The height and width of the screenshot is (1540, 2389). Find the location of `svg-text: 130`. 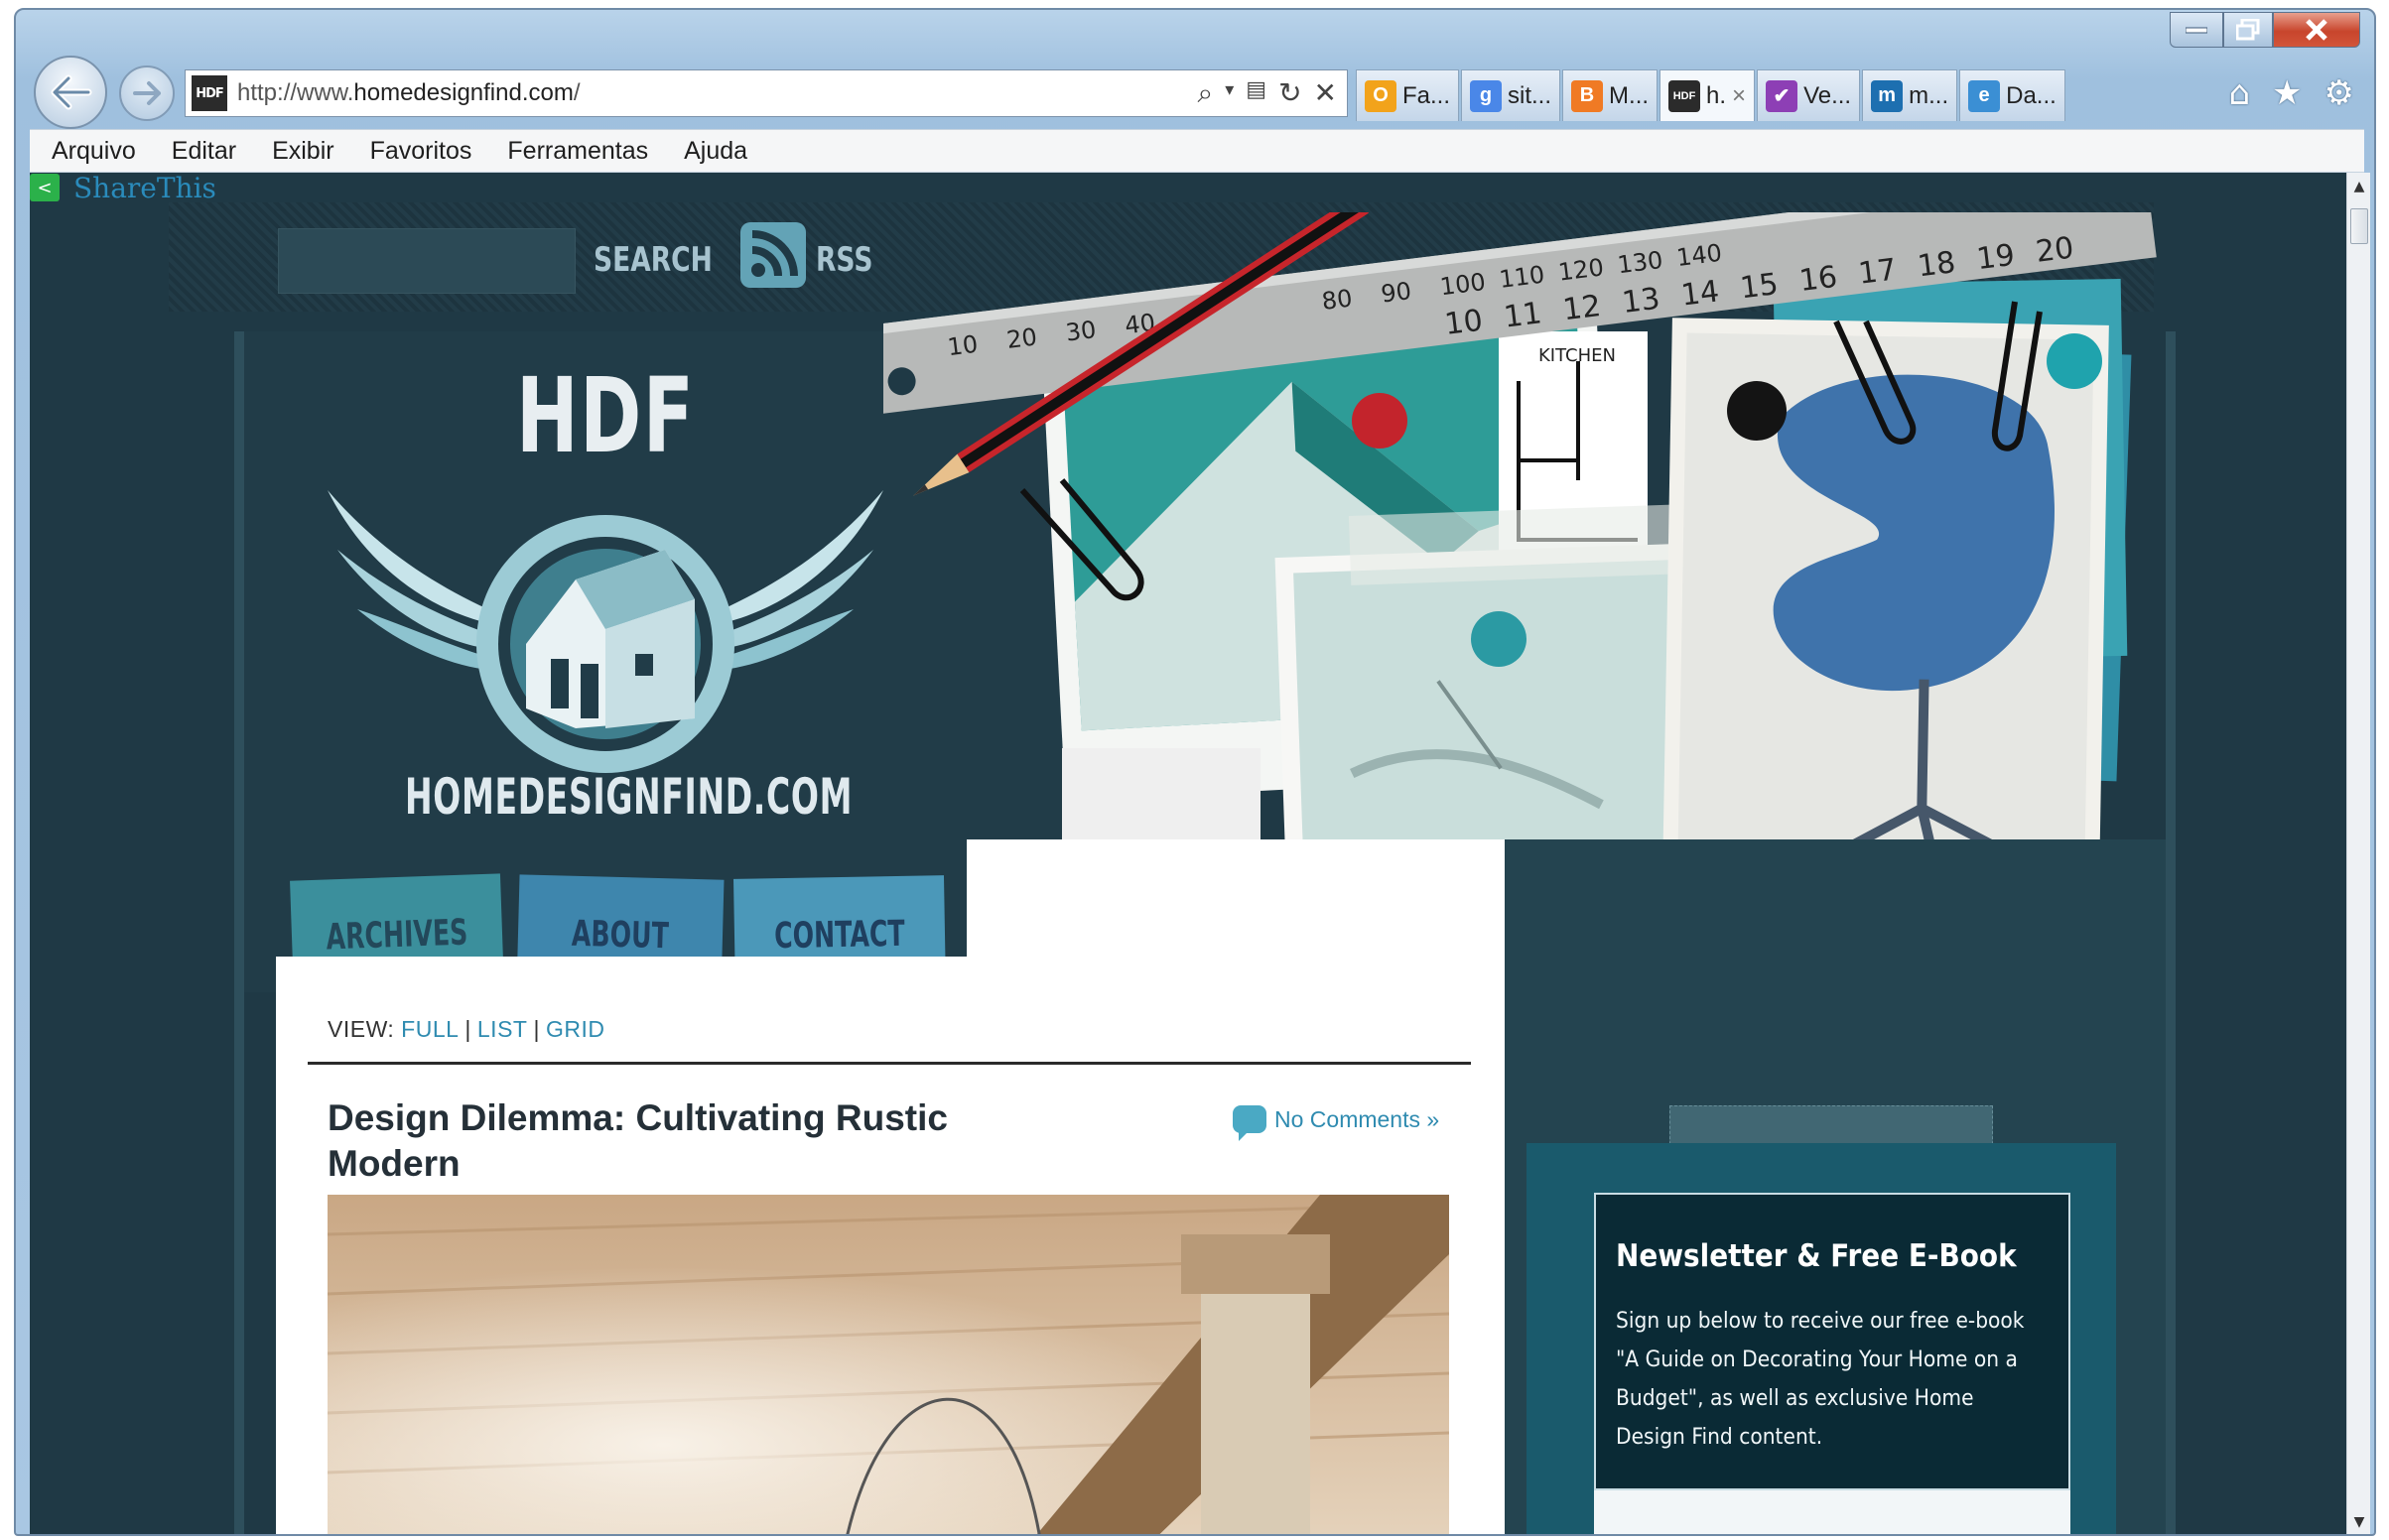

svg-text: 130 is located at coordinates (1640, 262).